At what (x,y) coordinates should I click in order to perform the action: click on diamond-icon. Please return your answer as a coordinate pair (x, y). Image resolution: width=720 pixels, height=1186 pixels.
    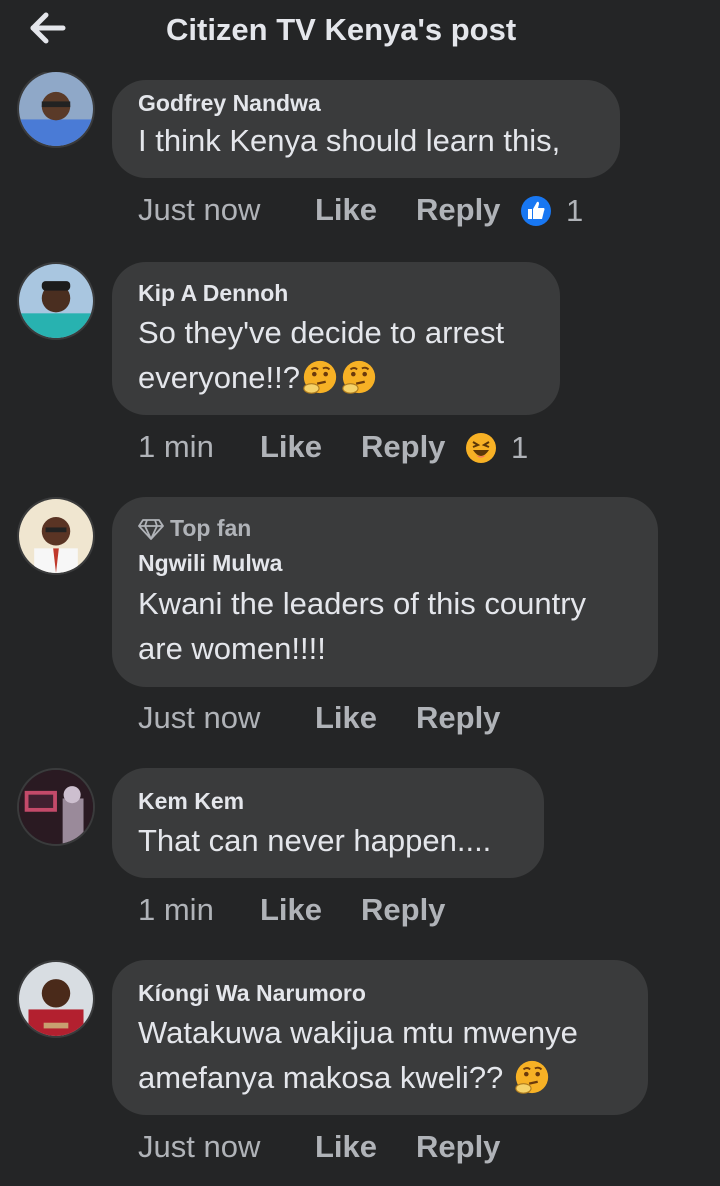
    Looking at the image, I should click on (151, 529).